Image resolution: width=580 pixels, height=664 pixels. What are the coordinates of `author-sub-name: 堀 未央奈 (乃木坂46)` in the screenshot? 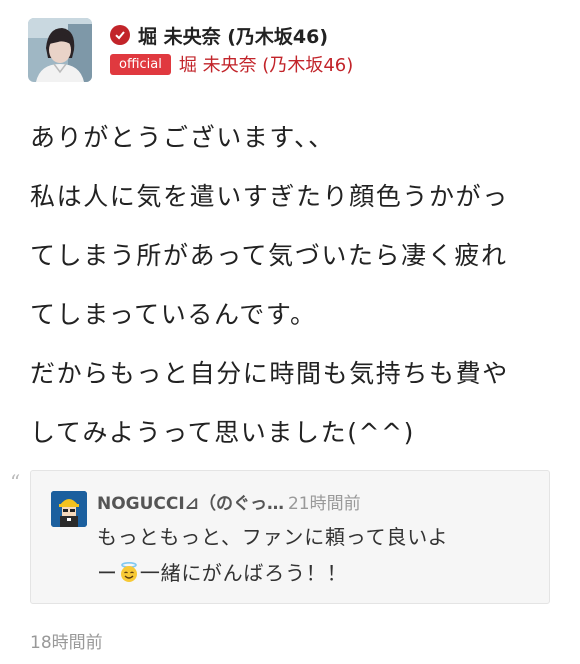 It's located at (266, 64).